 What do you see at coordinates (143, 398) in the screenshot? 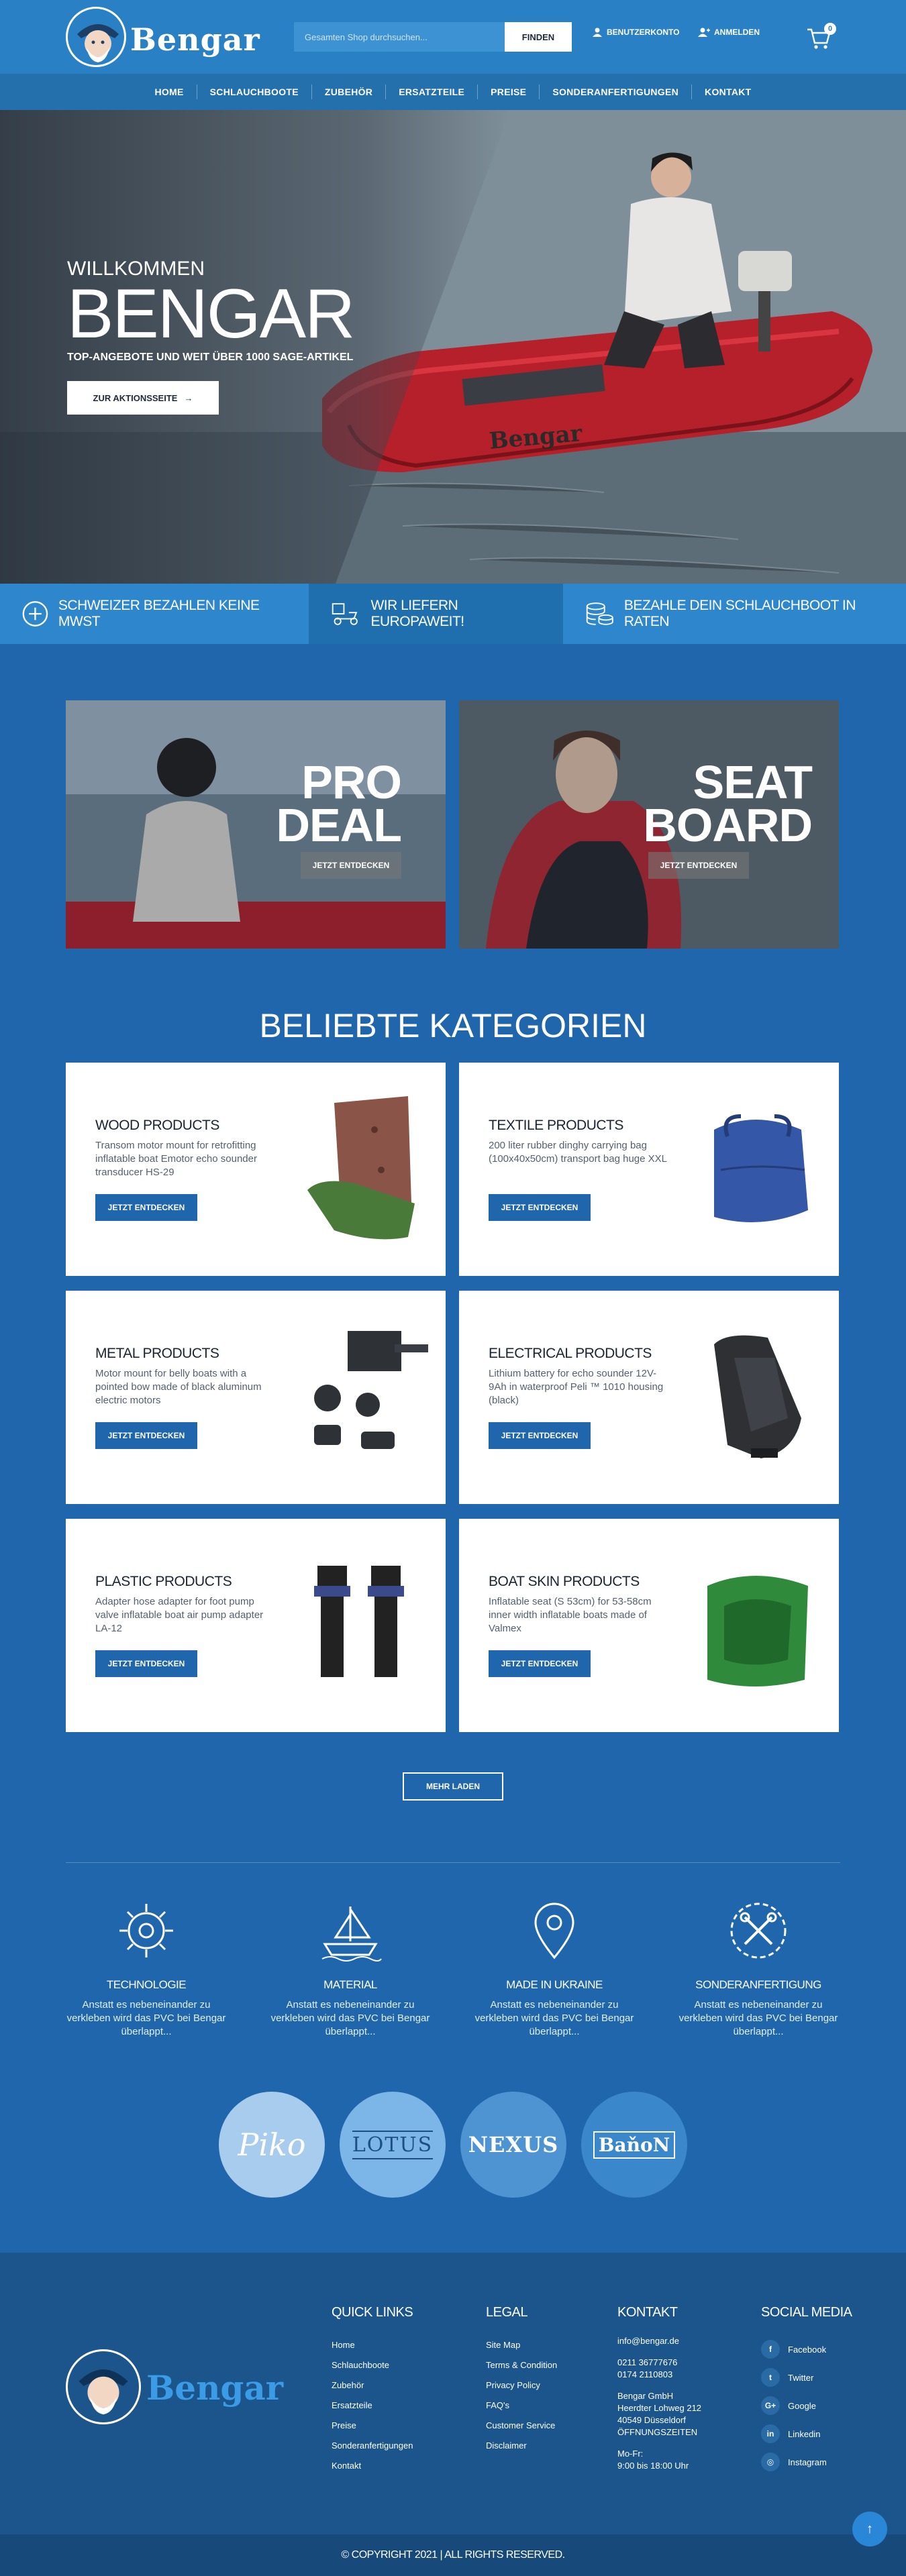
I see `promo-page-button: ZUR AKTIONSSEITE →` at bounding box center [143, 398].